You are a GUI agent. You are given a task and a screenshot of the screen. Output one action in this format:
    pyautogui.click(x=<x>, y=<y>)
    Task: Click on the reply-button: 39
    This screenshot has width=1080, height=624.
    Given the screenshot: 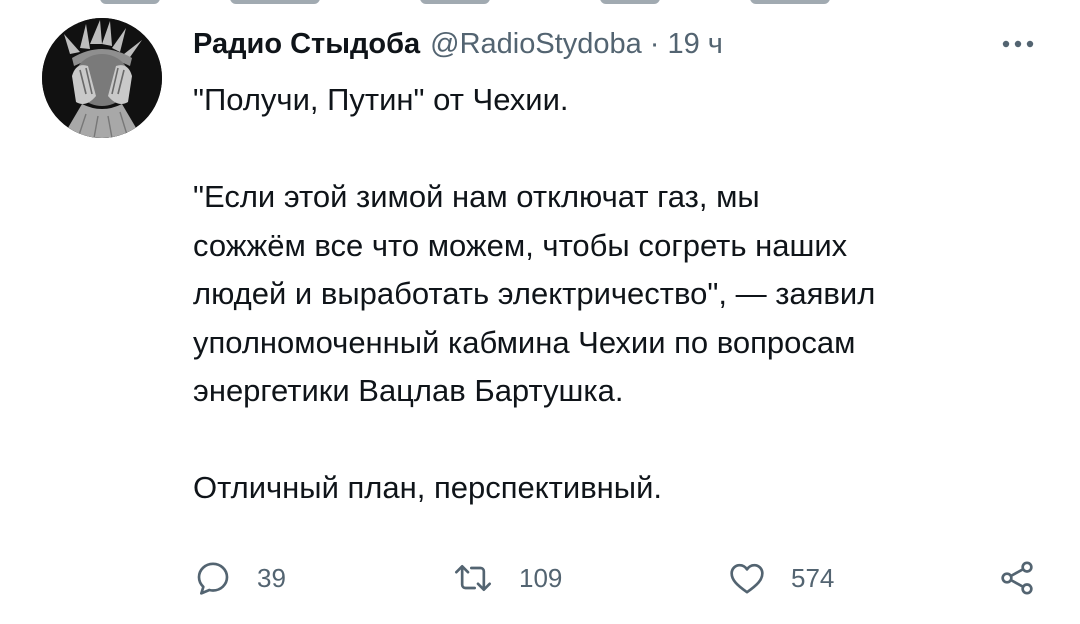 What is the action you would take?
    pyautogui.click(x=239, y=578)
    